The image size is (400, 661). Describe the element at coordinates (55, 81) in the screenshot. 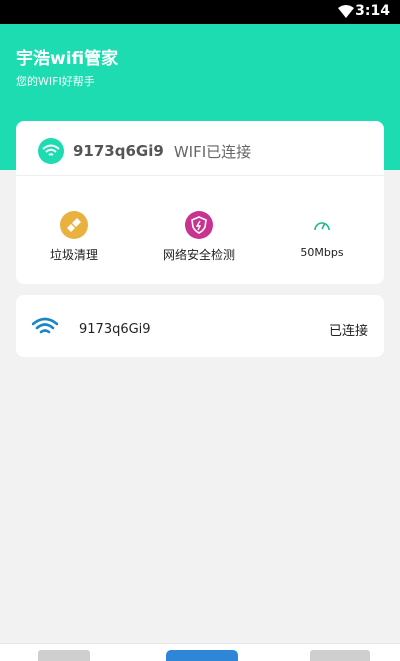

I see `app-subtitle: 您的WIFI好帮手` at that location.